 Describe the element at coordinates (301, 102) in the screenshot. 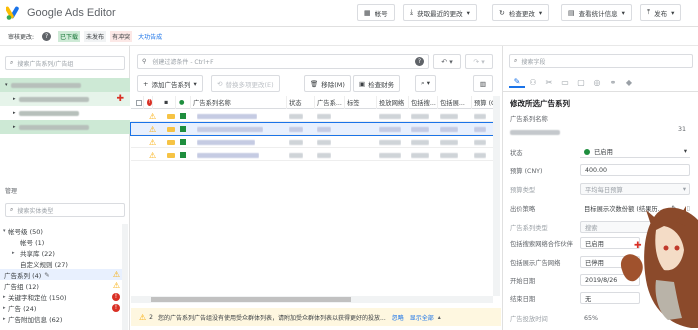

I see `column-status: 状态` at that location.